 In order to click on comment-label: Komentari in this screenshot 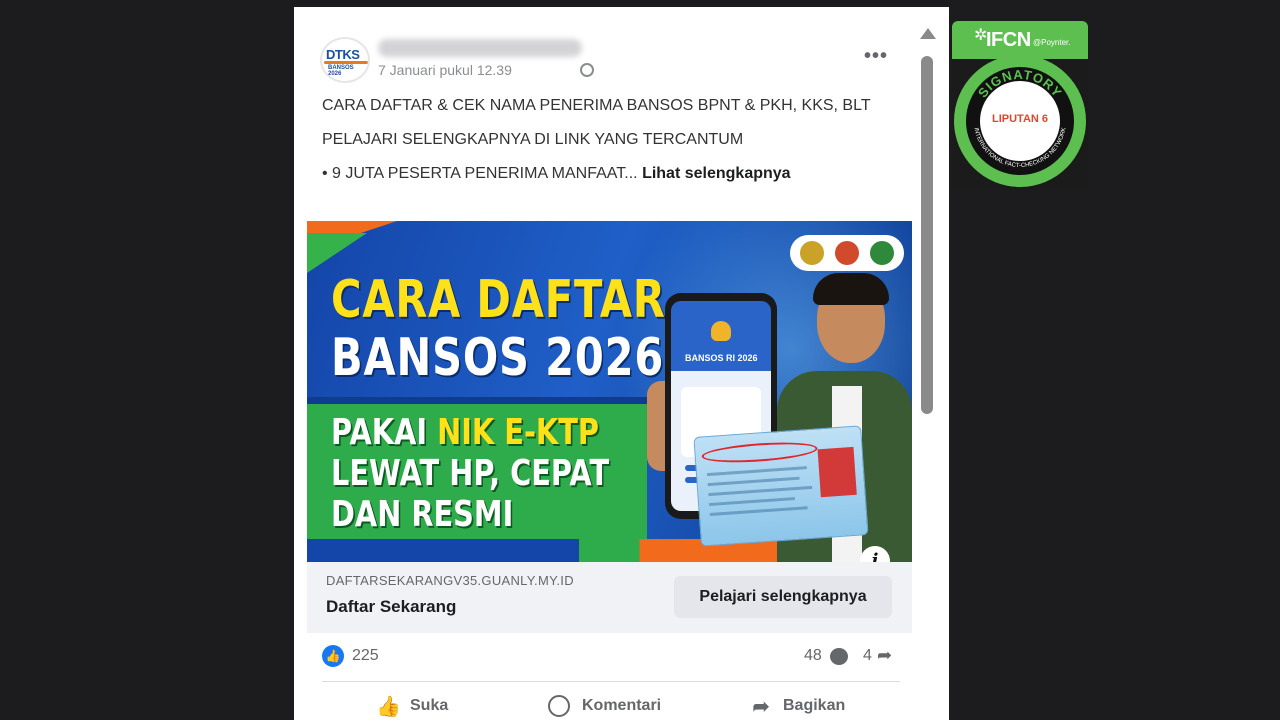, I will do `click(622, 705)`.